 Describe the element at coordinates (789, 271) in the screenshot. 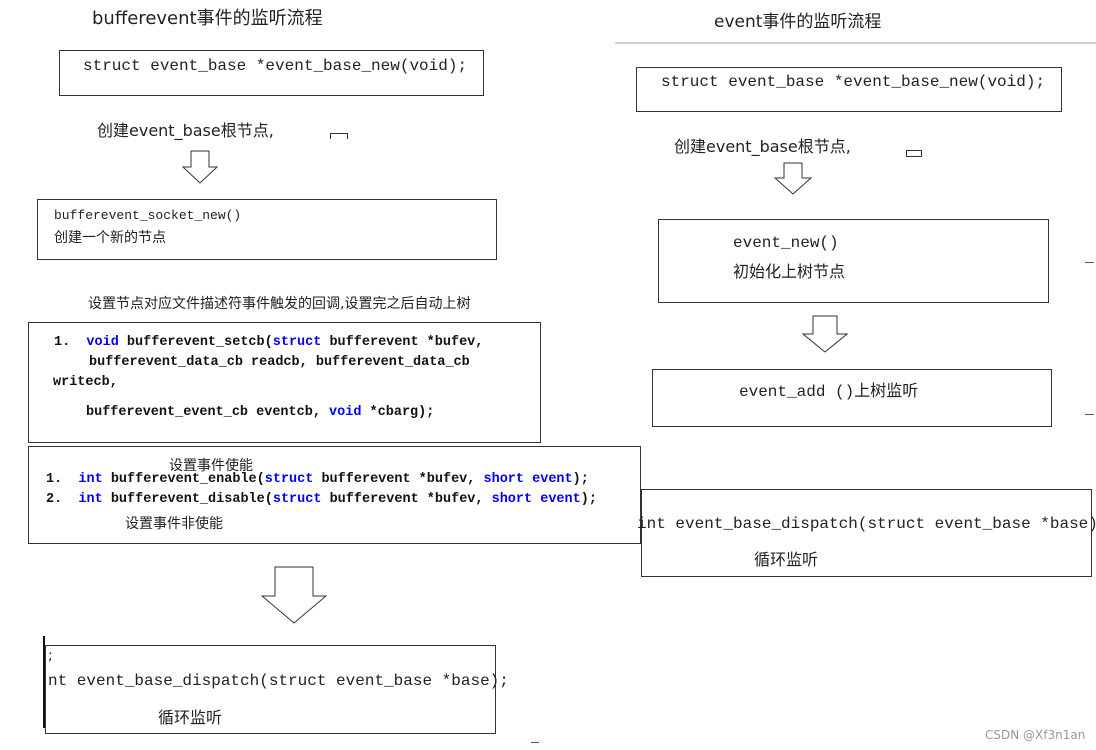

I see `right-event-new-note: 初始化上树节点` at that location.